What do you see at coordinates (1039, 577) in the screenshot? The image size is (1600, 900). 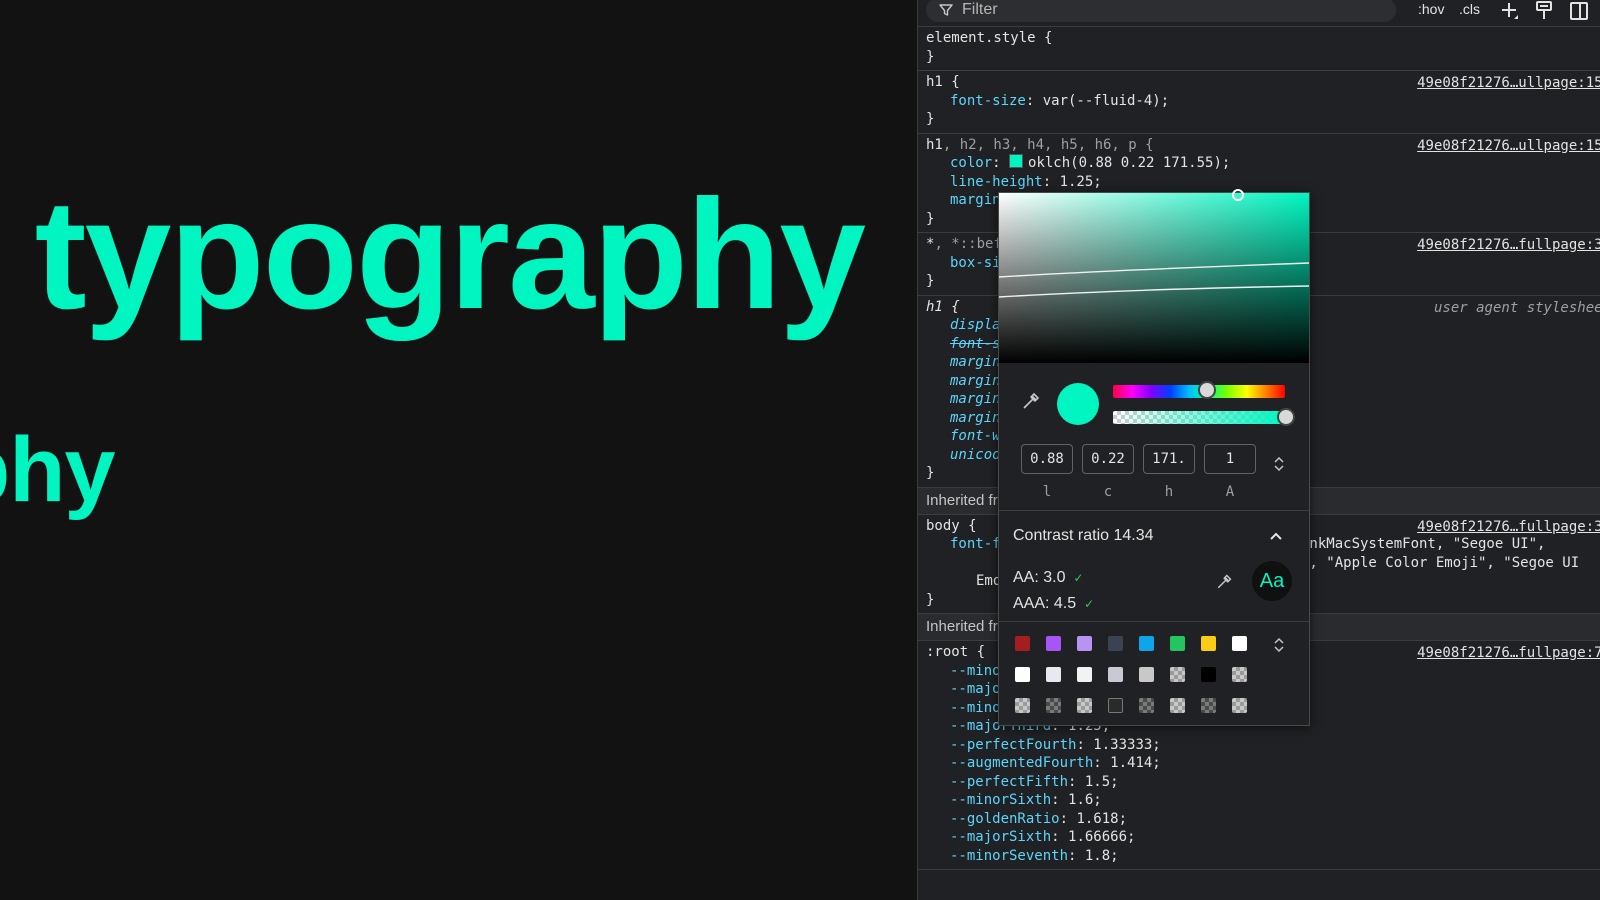 I see `aa-label: AA: 3.0` at bounding box center [1039, 577].